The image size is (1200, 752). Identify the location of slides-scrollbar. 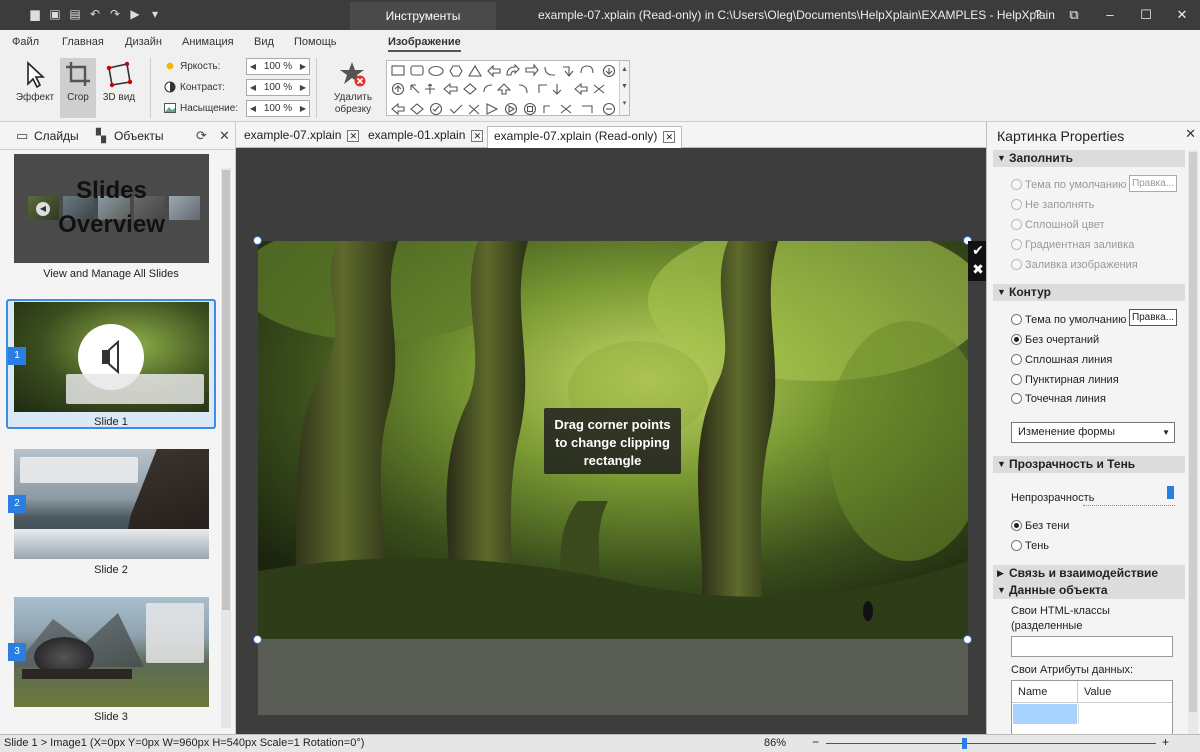
(226, 448).